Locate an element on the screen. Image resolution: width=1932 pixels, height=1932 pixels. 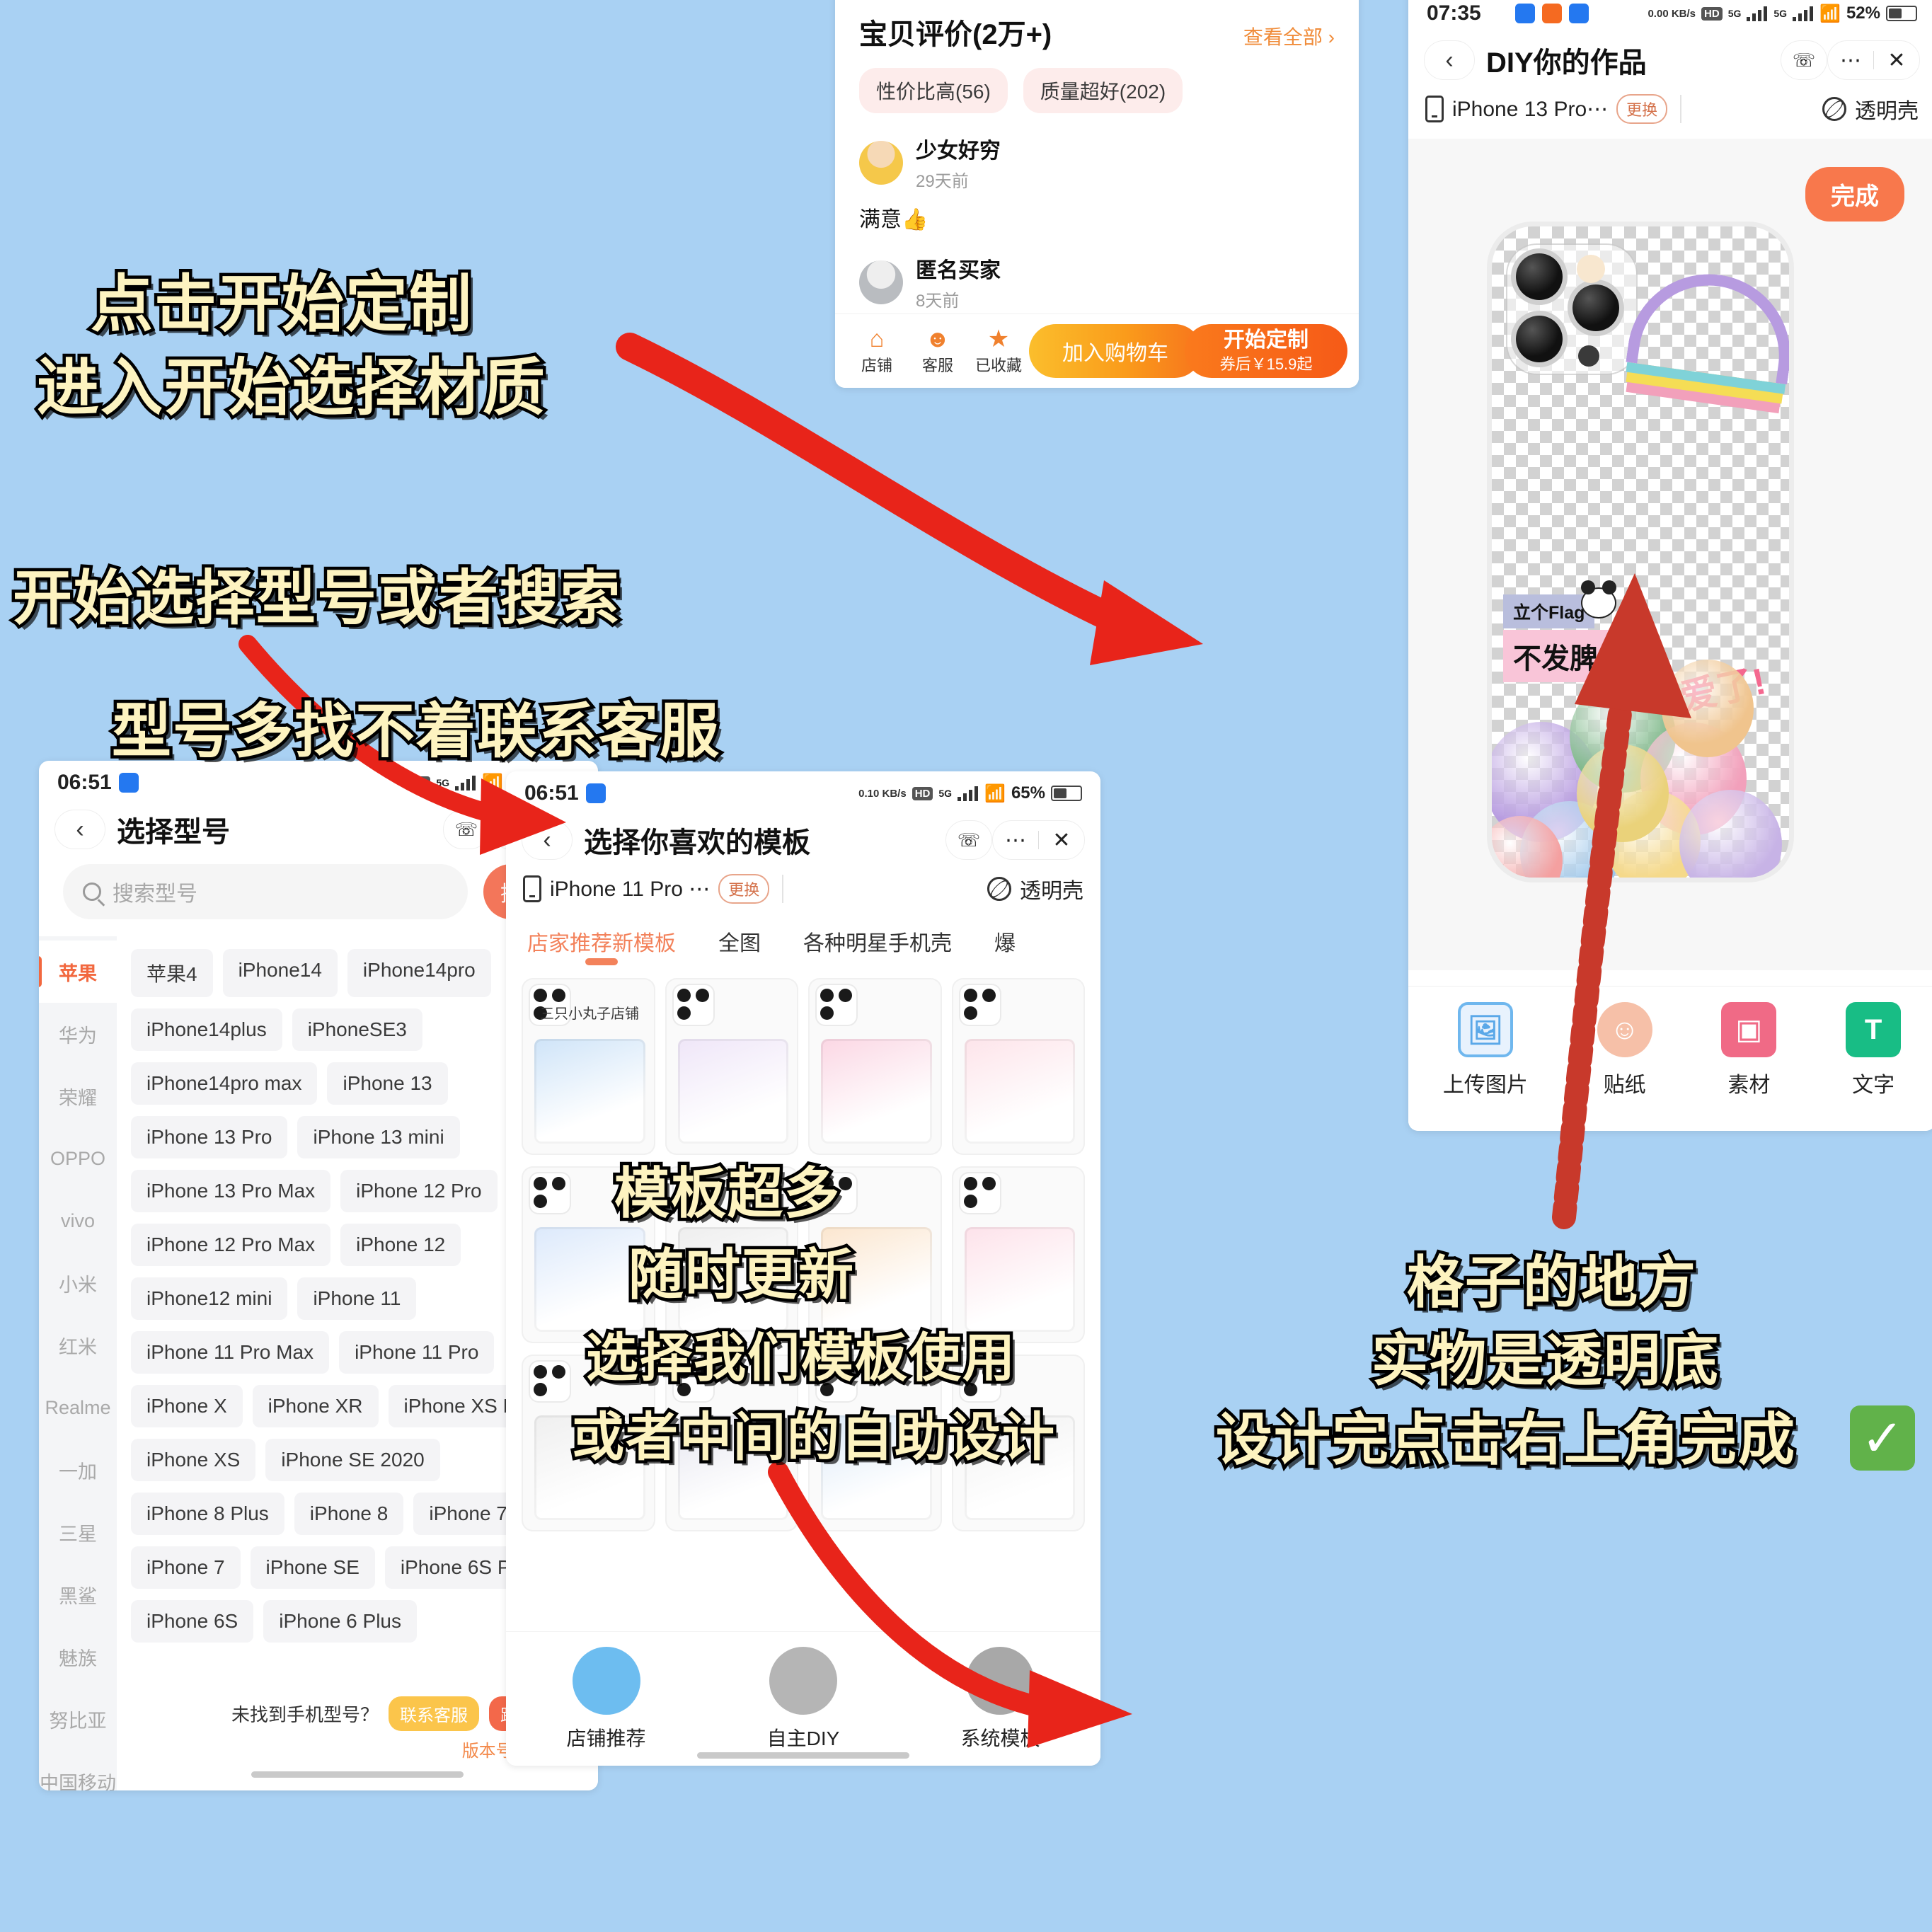
model-chip: iPhone 6 Plus is located at coordinates (341, 1621).